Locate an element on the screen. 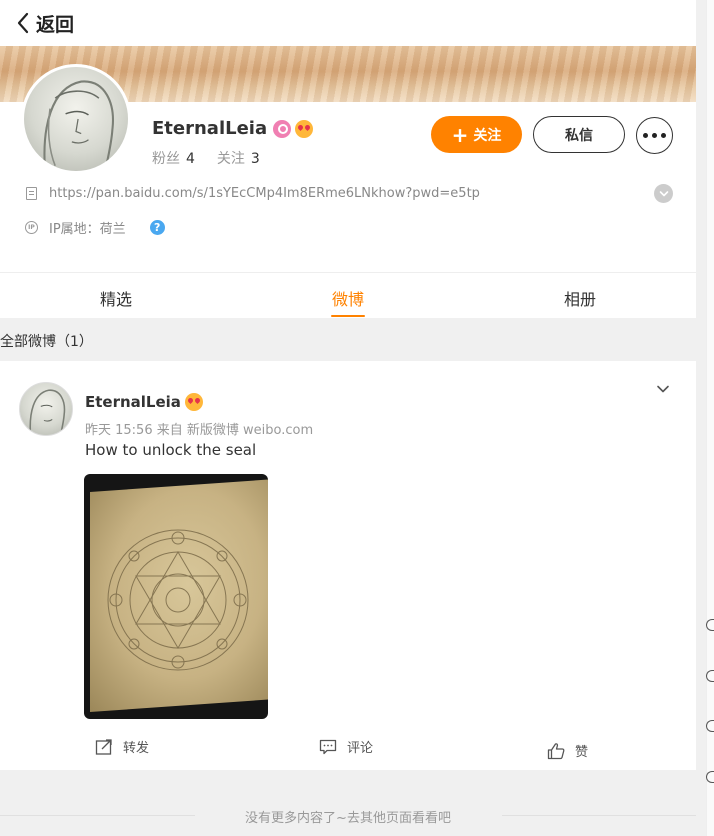 Image resolution: width=714 pixels, height=836 pixels. document-icon is located at coordinates (31, 193).